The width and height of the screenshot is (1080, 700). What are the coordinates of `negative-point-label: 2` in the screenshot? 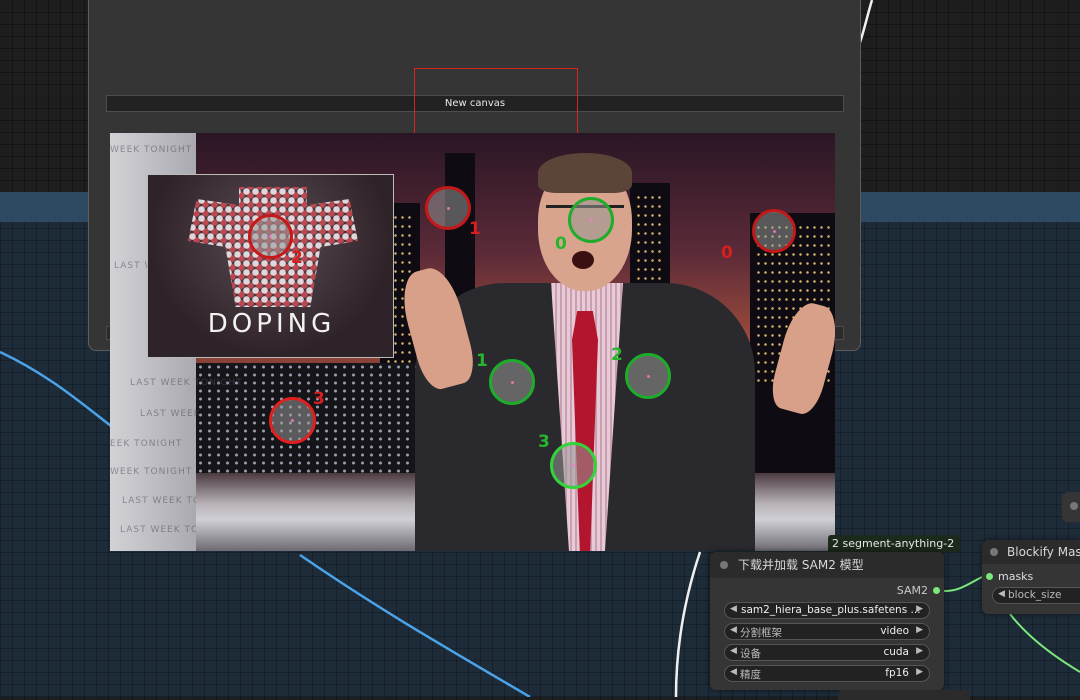 It's located at (297, 258).